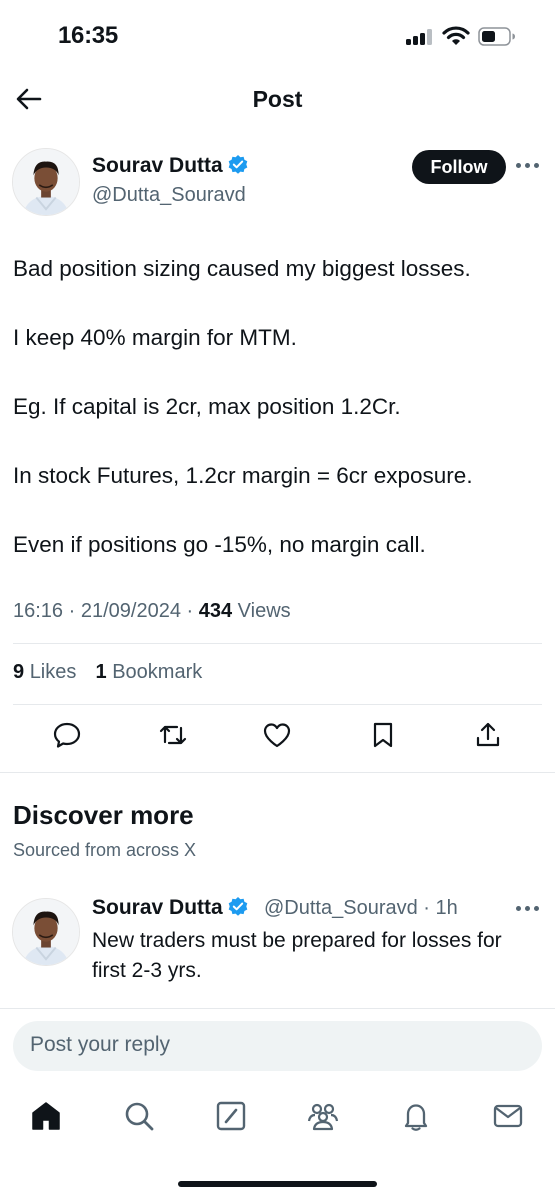 This screenshot has width=555, height=1200. I want to click on post-date: 21/09/2024, so click(130, 611).